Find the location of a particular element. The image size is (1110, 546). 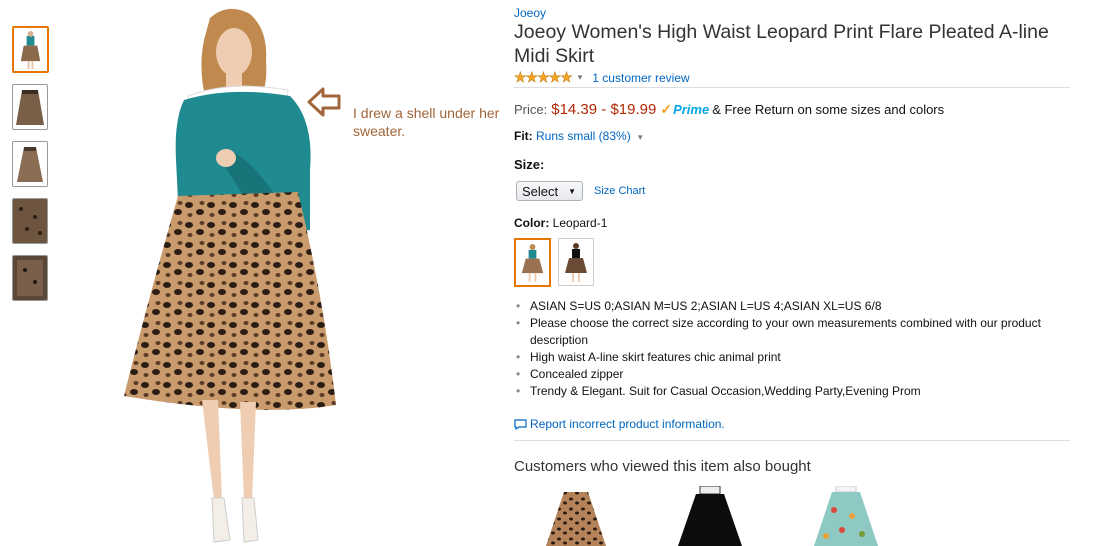

rating-row: ★★★★★ ▾ 1 customer review is located at coordinates (602, 77).